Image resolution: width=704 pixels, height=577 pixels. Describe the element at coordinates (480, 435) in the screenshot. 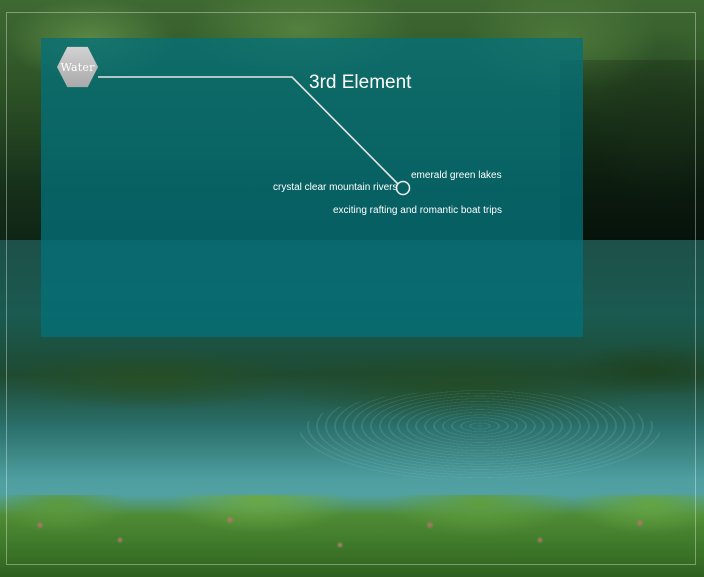

I see `water-ripples` at that location.